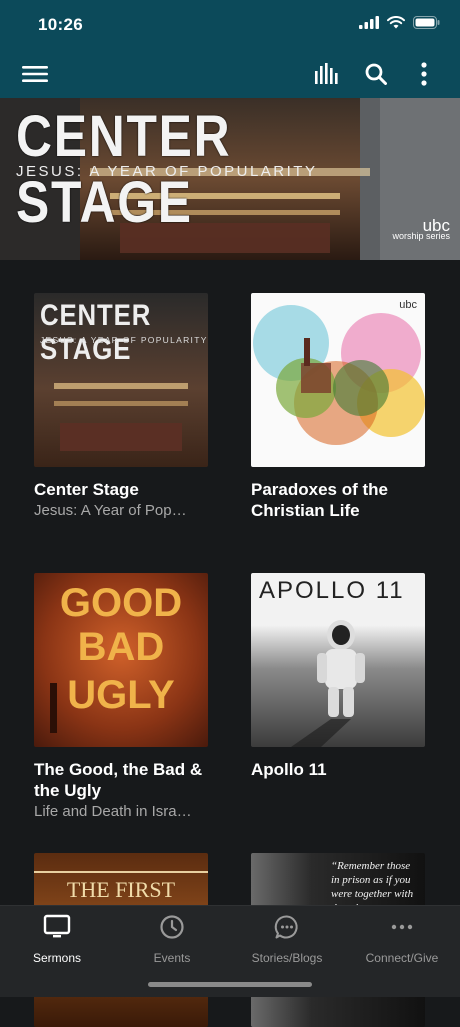 Image resolution: width=460 pixels, height=1027 pixels. Describe the element at coordinates (396, 22) in the screenshot. I see `wifi-icon` at that location.